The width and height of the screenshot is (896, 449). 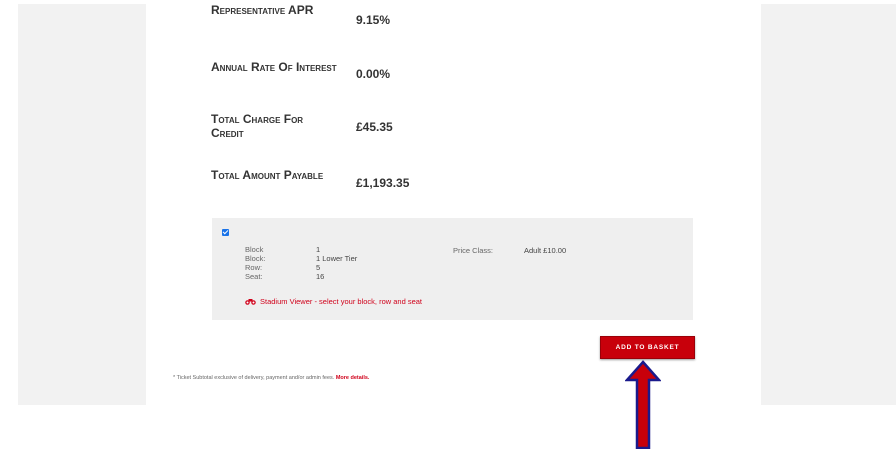 What do you see at coordinates (341, 130) in the screenshot?
I see `finance-charge-row: Total Charge For Credit £45.35` at bounding box center [341, 130].